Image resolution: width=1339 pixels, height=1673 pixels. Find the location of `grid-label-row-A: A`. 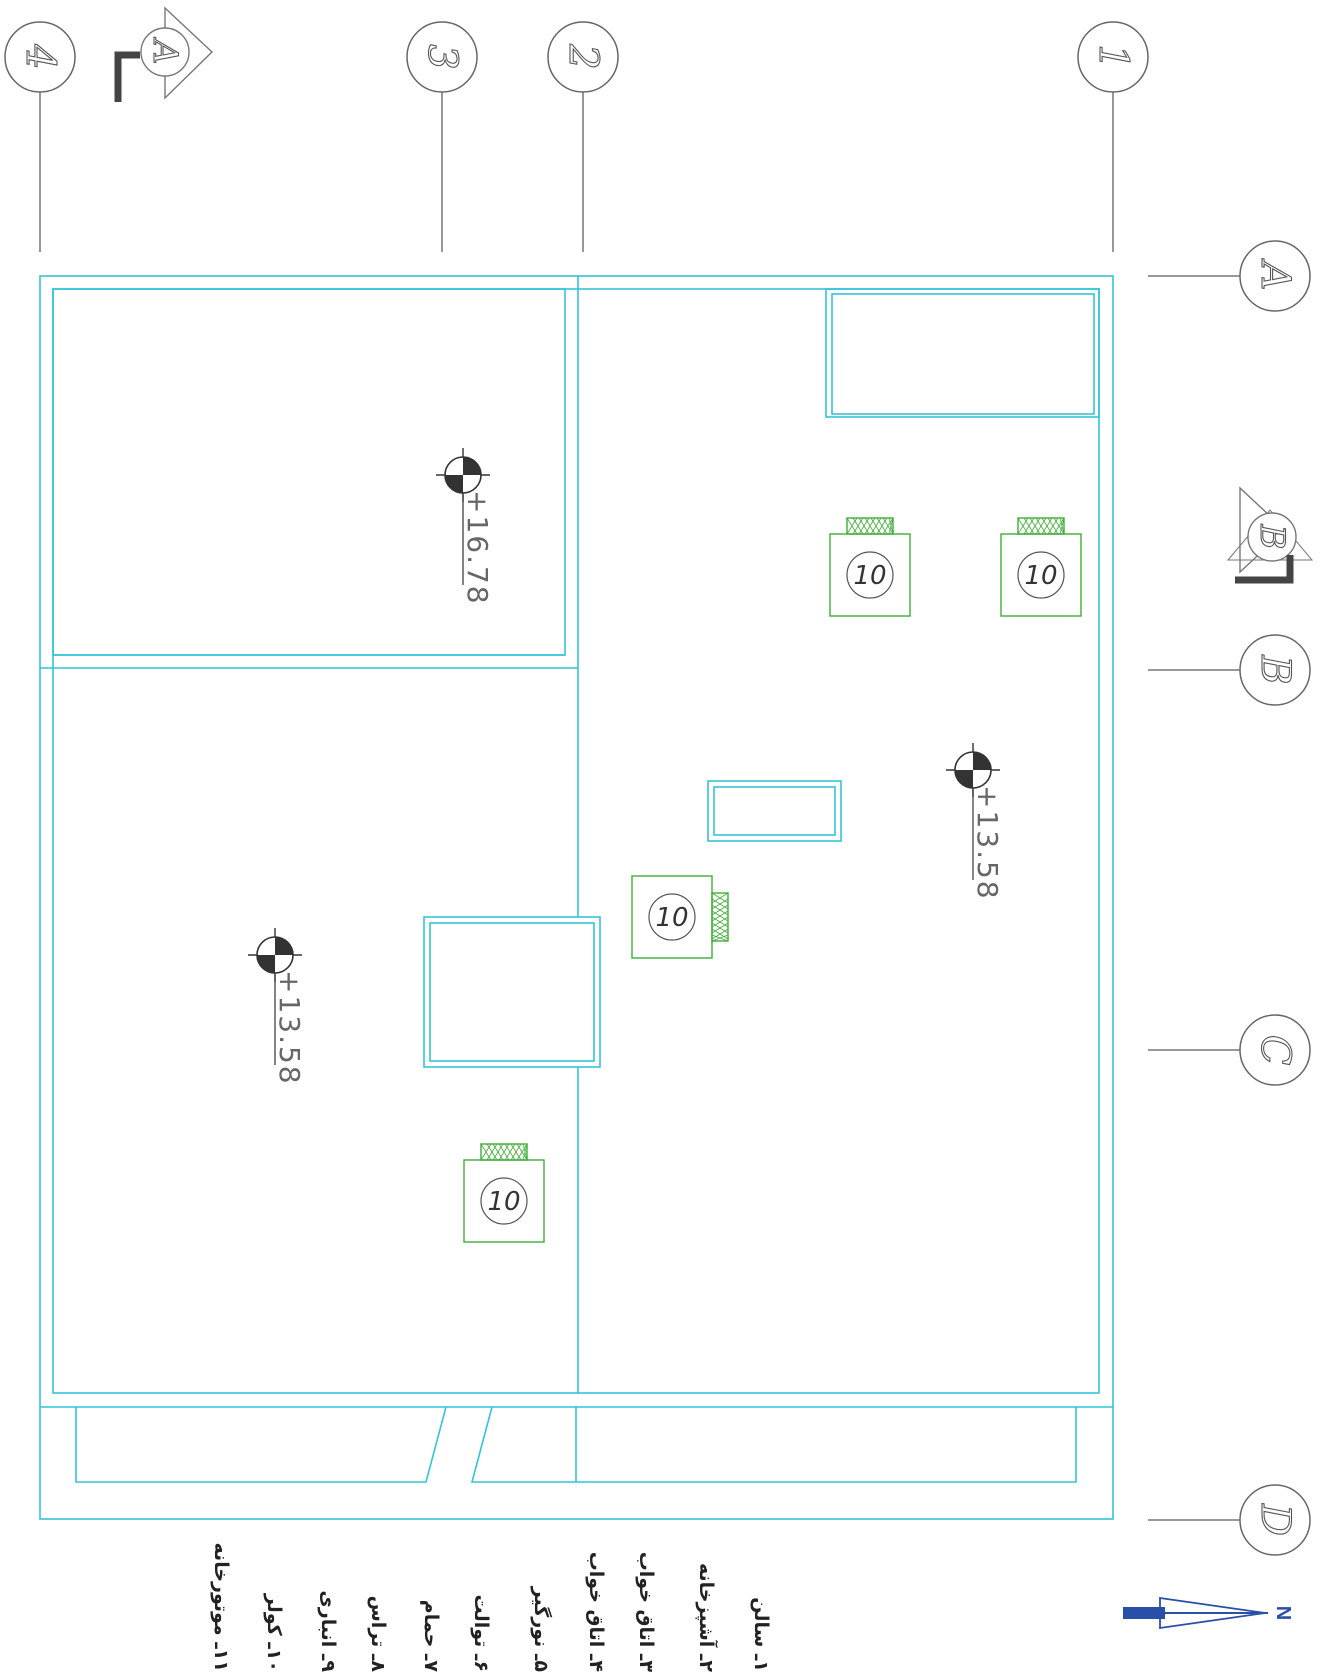

grid-label-row-A: A is located at coordinates (1275, 274).